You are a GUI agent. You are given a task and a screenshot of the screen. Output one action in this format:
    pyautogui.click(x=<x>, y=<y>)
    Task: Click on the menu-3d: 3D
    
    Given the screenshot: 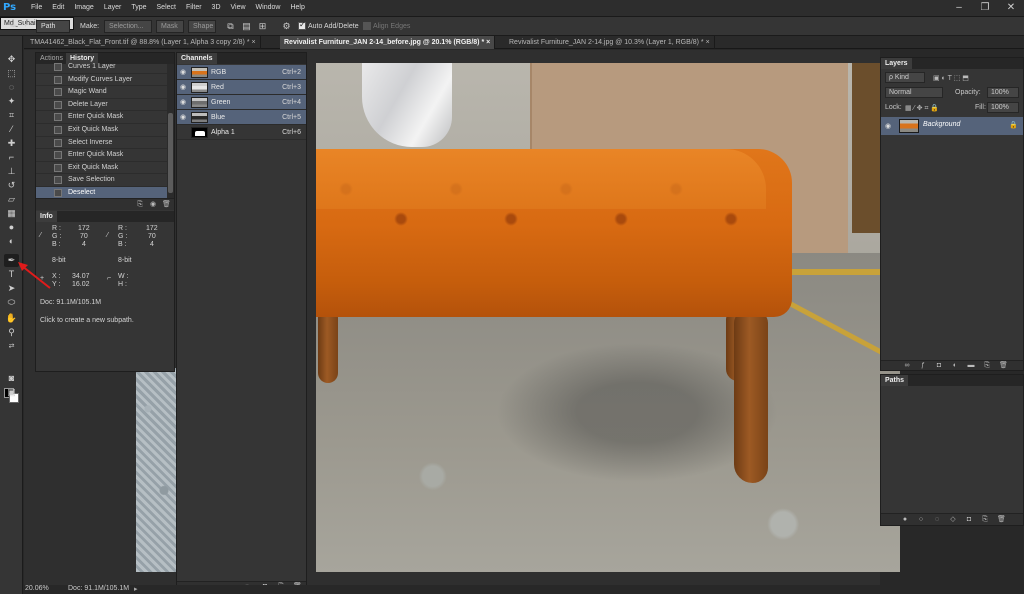 What is the action you would take?
    pyautogui.click(x=216, y=8)
    